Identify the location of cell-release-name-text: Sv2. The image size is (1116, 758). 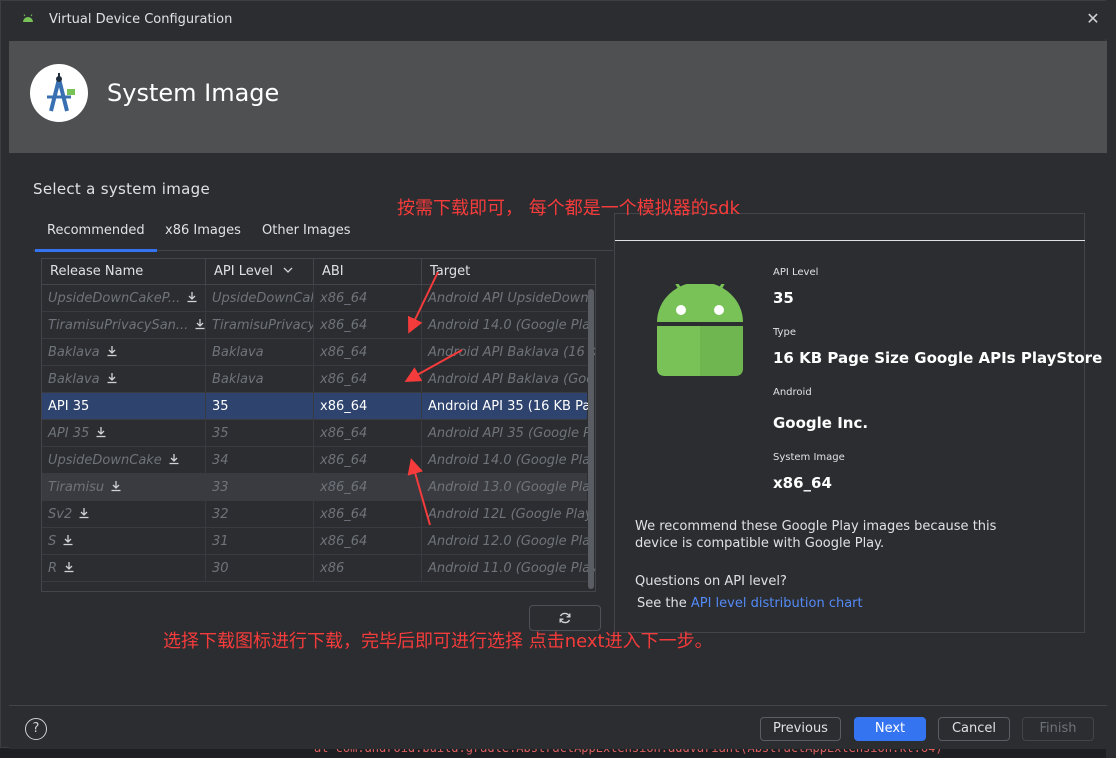
(60, 514).